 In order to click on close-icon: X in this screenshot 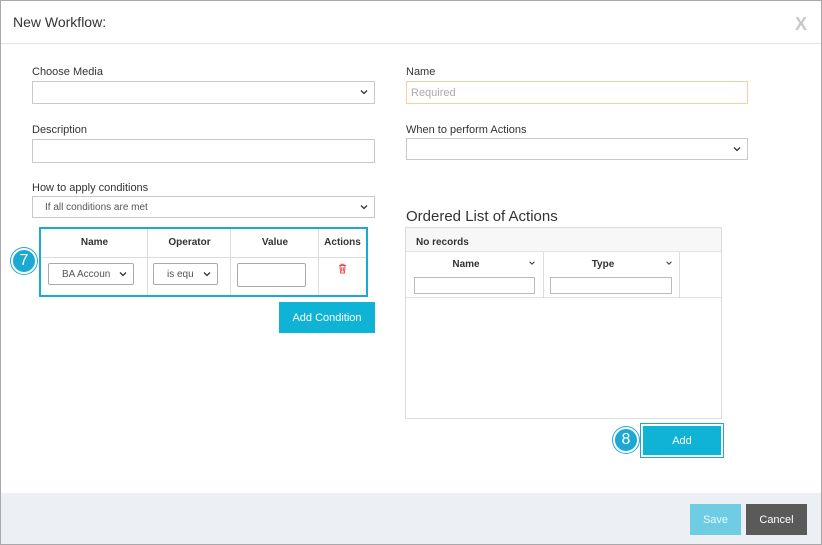, I will do `click(801, 24)`.